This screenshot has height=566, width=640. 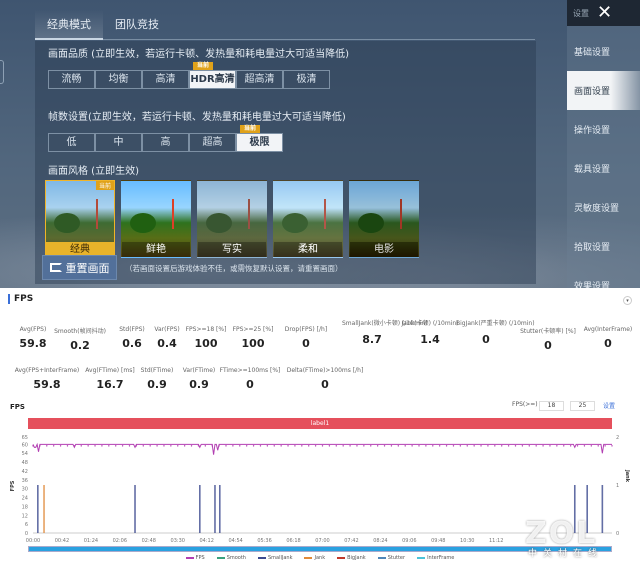 What do you see at coordinates (235, 541) in the screenshot?
I see `x-tick-label: 04:54` at bounding box center [235, 541].